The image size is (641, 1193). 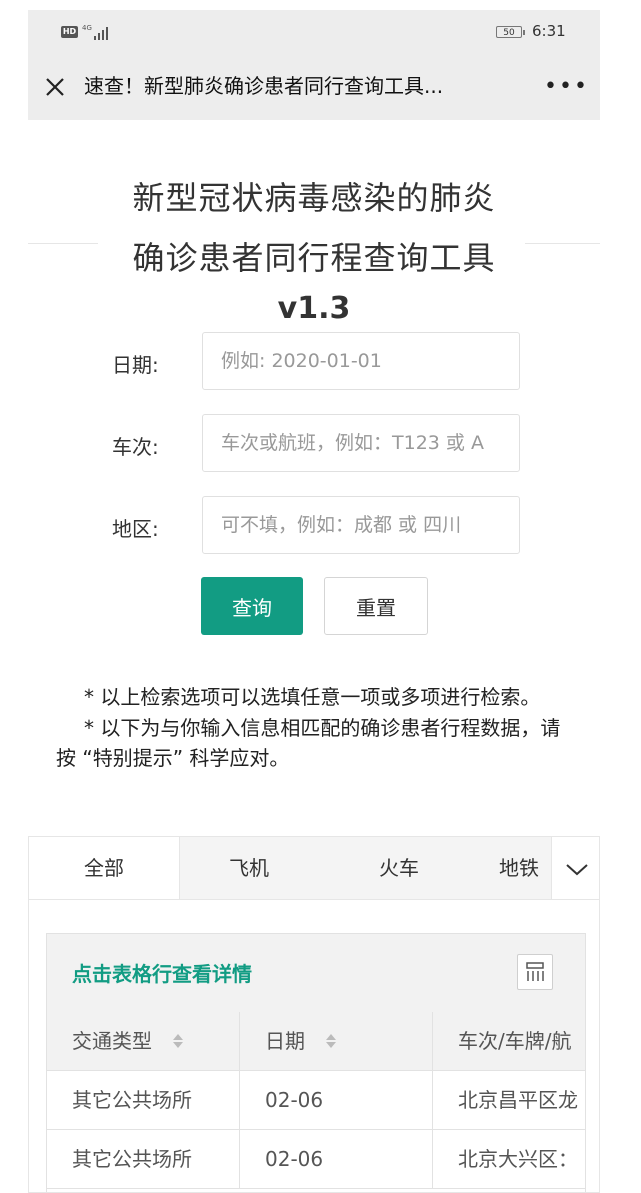 I want to click on date-row: 日期:, so click(x=314, y=361).